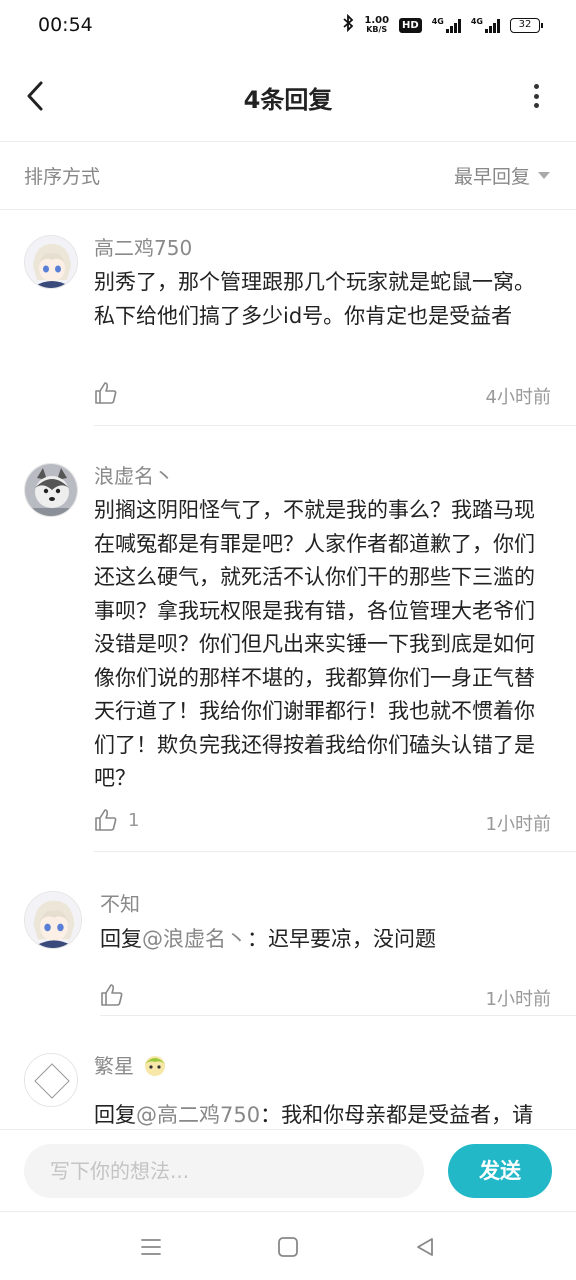 This screenshot has width=576, height=1280. I want to click on comment-username: 浪虚名丶, so click(134, 474).